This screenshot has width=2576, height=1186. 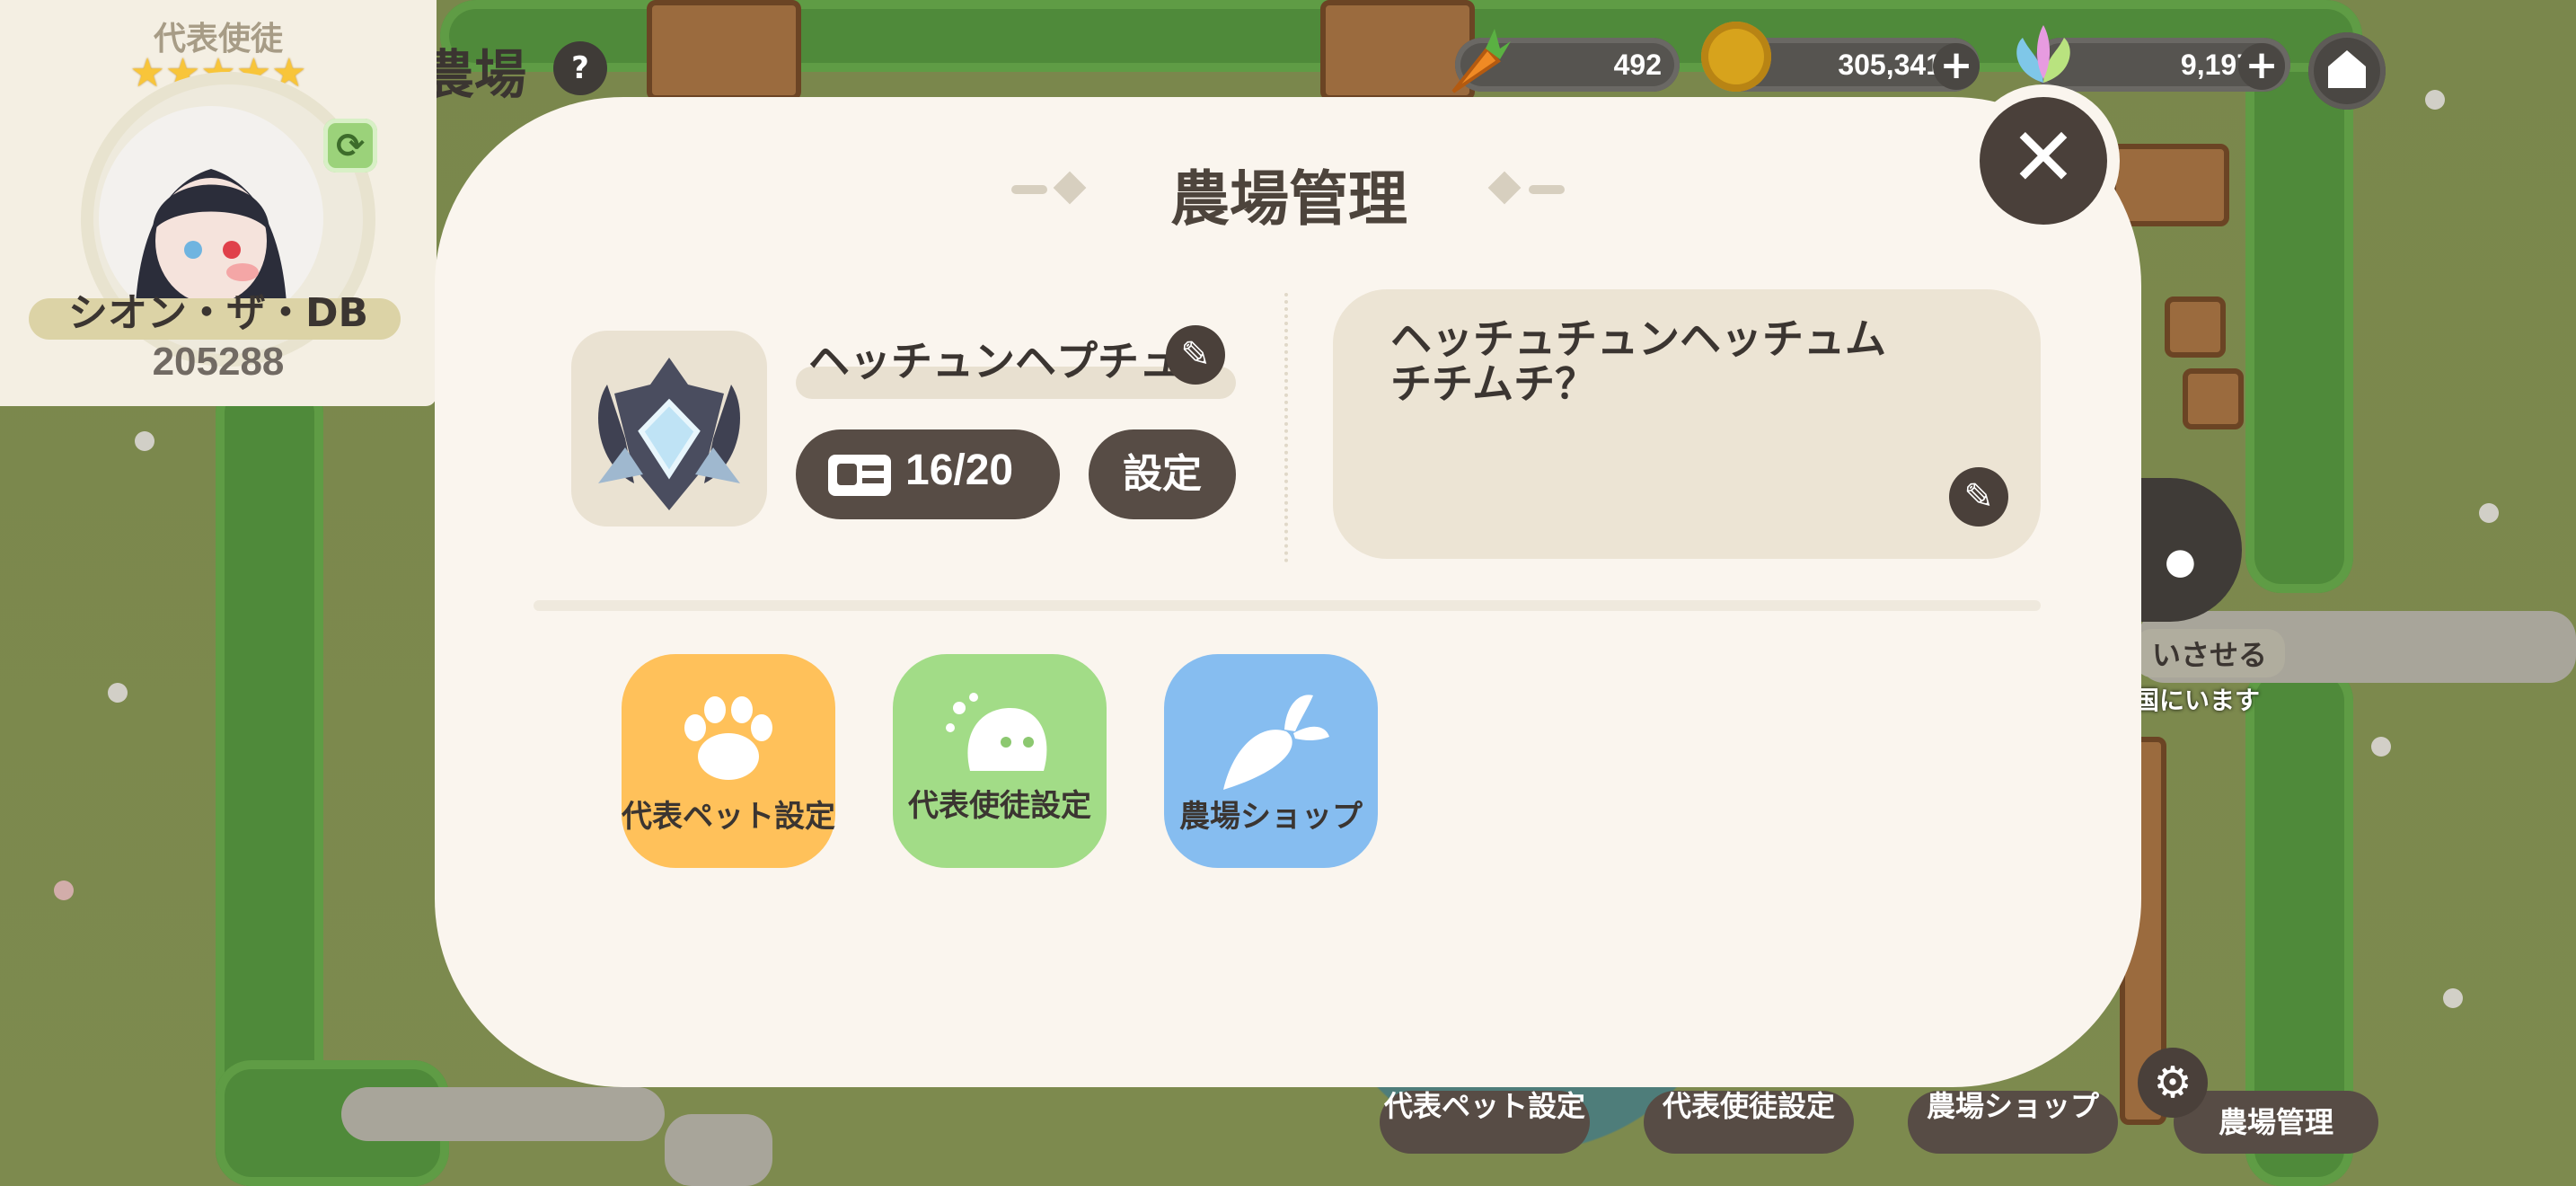 I want to click on farm-shop-label: 農場ショップ, so click(x=1271, y=817).